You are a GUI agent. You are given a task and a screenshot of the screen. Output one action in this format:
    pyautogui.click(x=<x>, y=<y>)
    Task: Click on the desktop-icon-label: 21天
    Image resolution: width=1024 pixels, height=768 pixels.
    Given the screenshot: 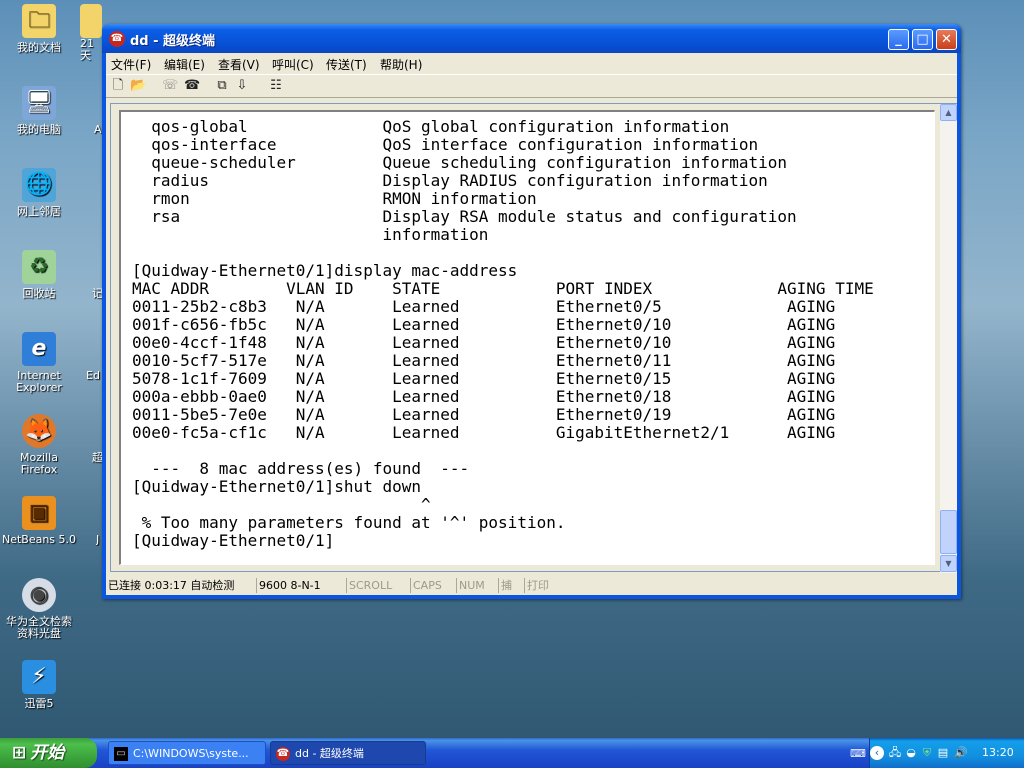 What is the action you would take?
    pyautogui.click(x=87, y=49)
    